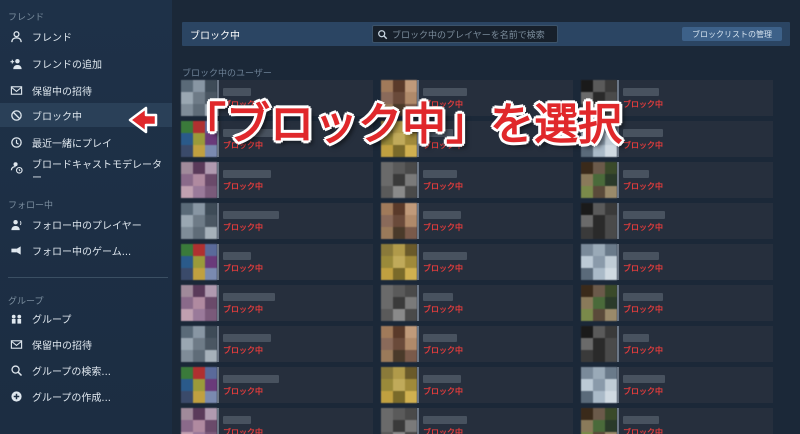 The width and height of the screenshot is (800, 434). Describe the element at coordinates (26, 18) in the screenshot. I see `section-title-friends: フレンド` at that location.